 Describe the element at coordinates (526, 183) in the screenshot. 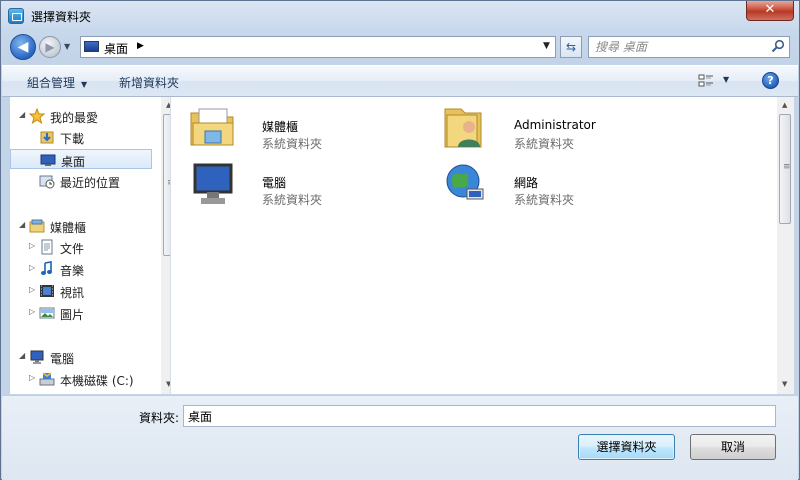

I see `folder-tile-name: 網路` at that location.